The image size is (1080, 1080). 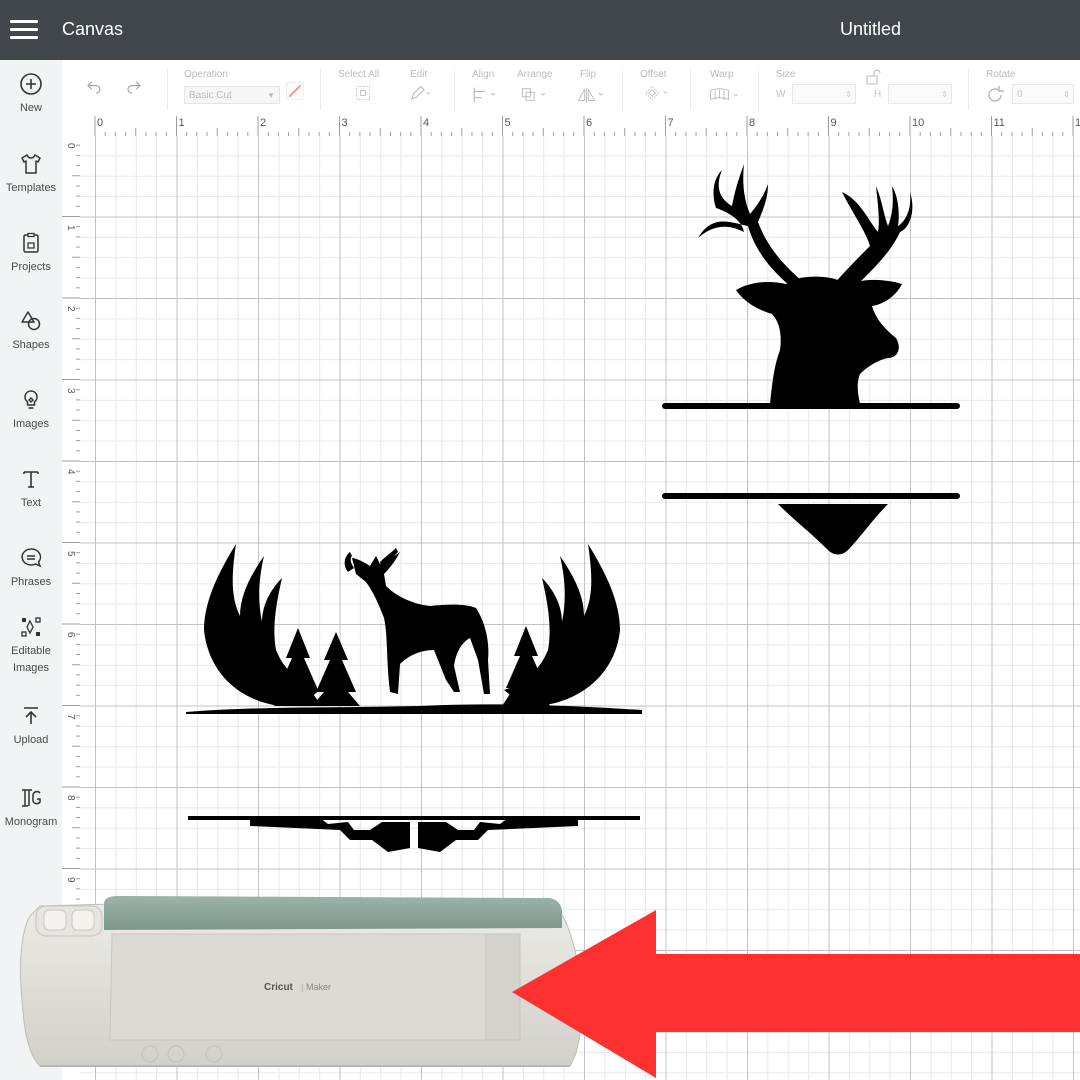 What do you see at coordinates (31, 558) in the screenshot?
I see `speech-bubble-icon` at bounding box center [31, 558].